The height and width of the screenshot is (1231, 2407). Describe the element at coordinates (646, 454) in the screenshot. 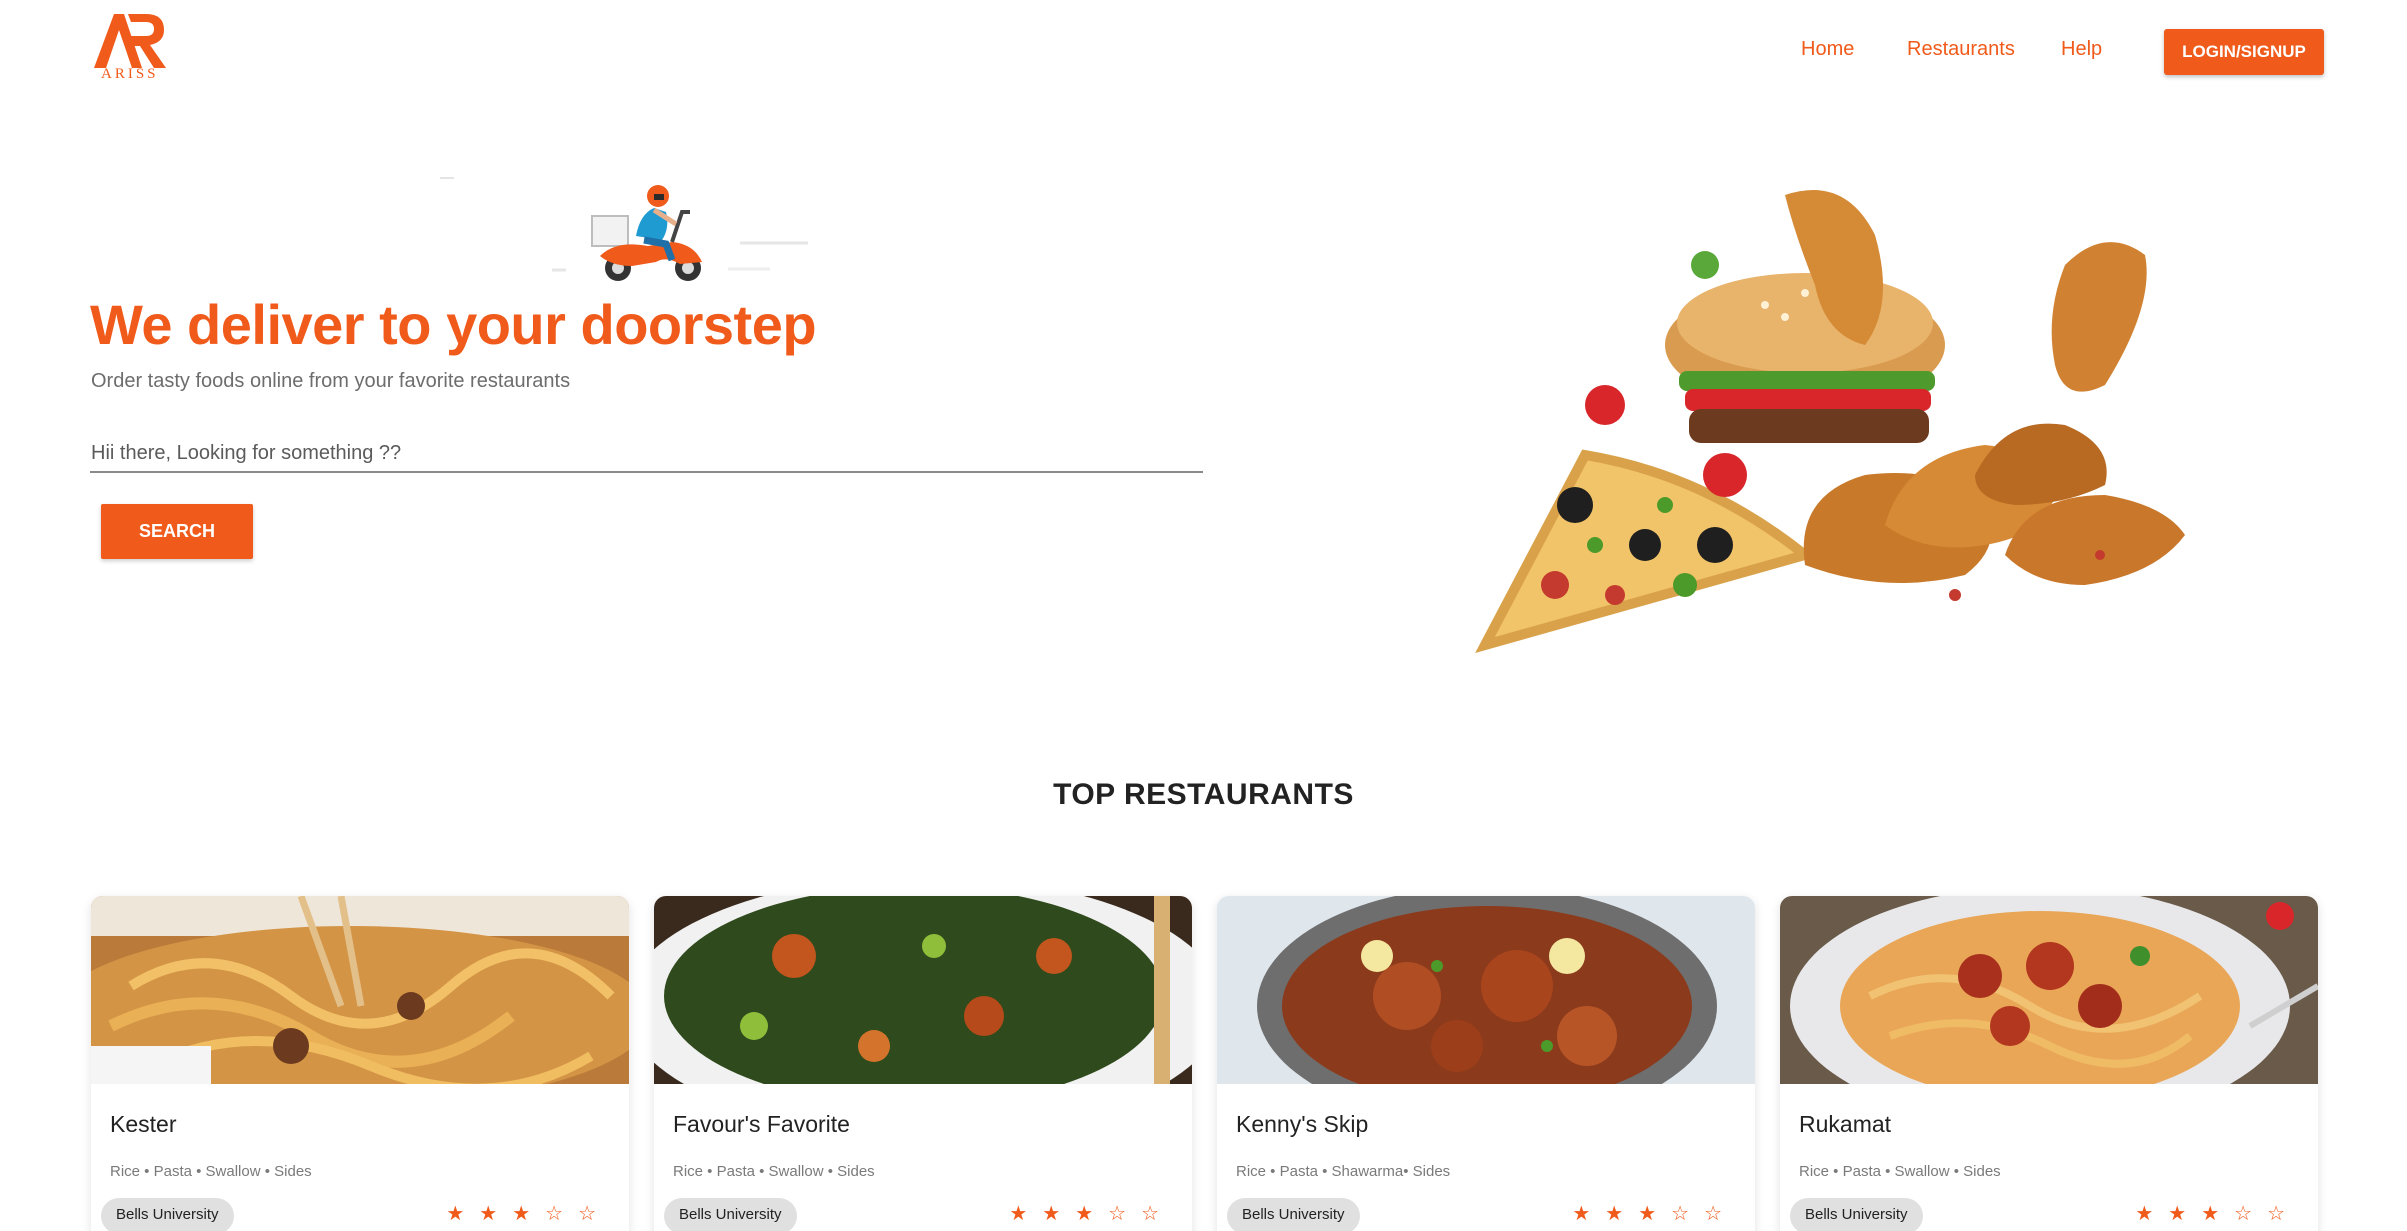

I see `search-input` at that location.